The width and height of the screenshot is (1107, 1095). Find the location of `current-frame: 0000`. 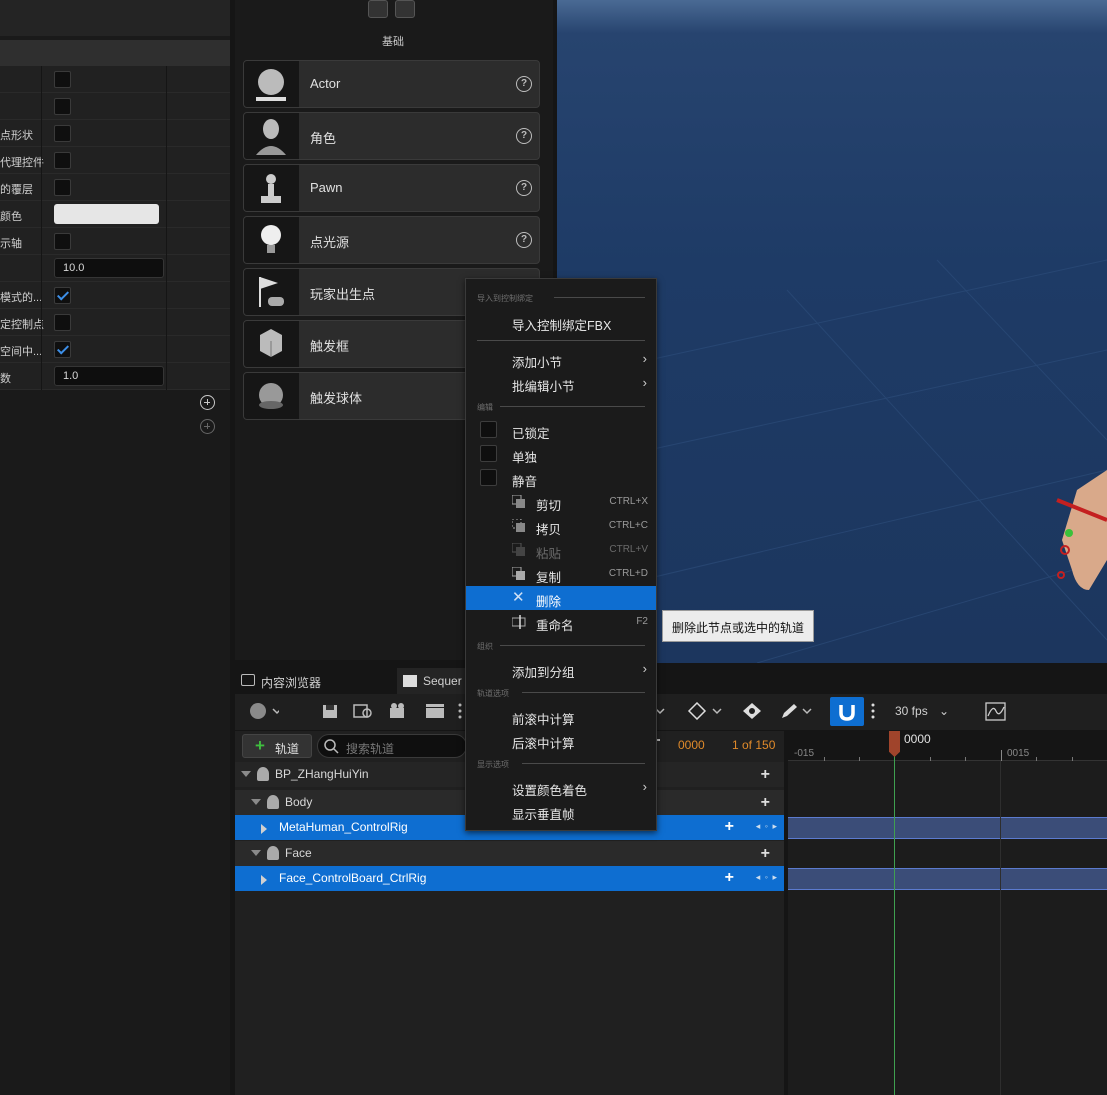

current-frame: 0000 is located at coordinates (691, 745).